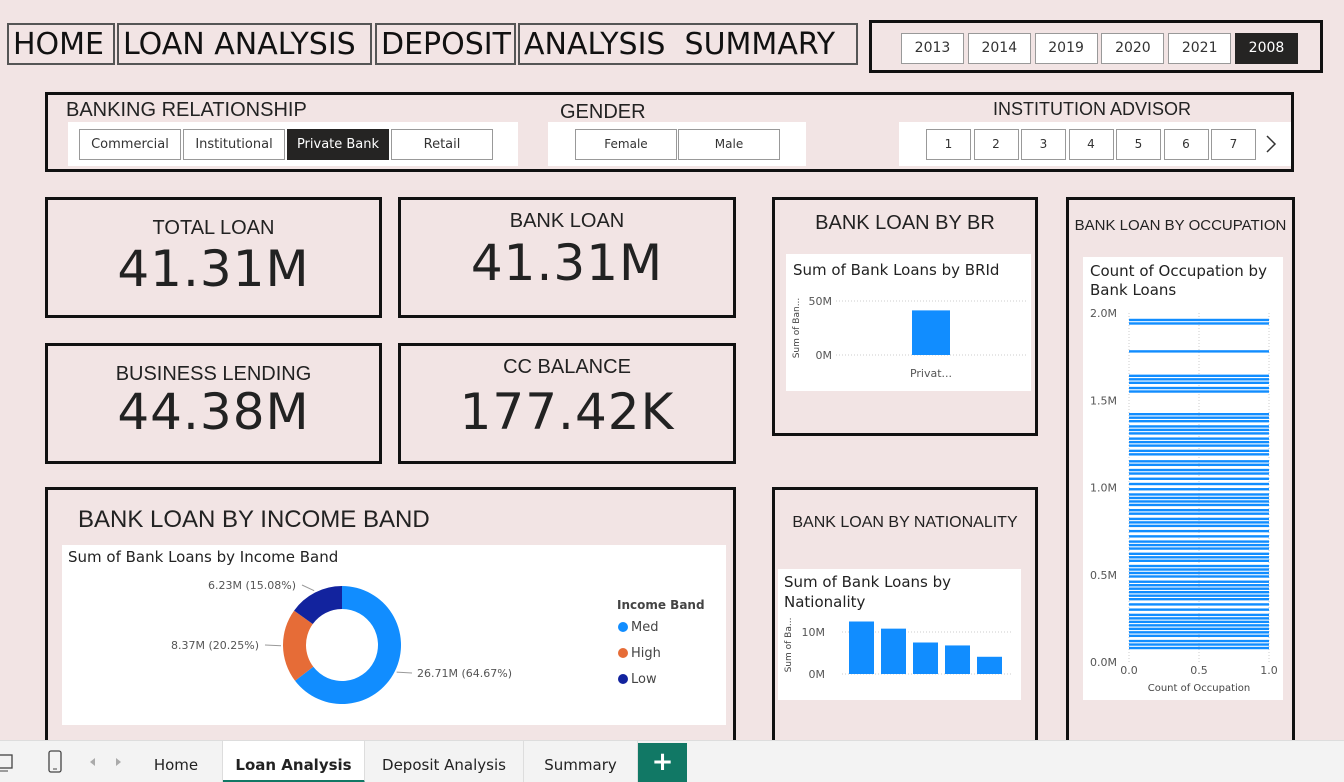  What do you see at coordinates (1233, 144) in the screenshot?
I see `institution-advisor-option: 7` at bounding box center [1233, 144].